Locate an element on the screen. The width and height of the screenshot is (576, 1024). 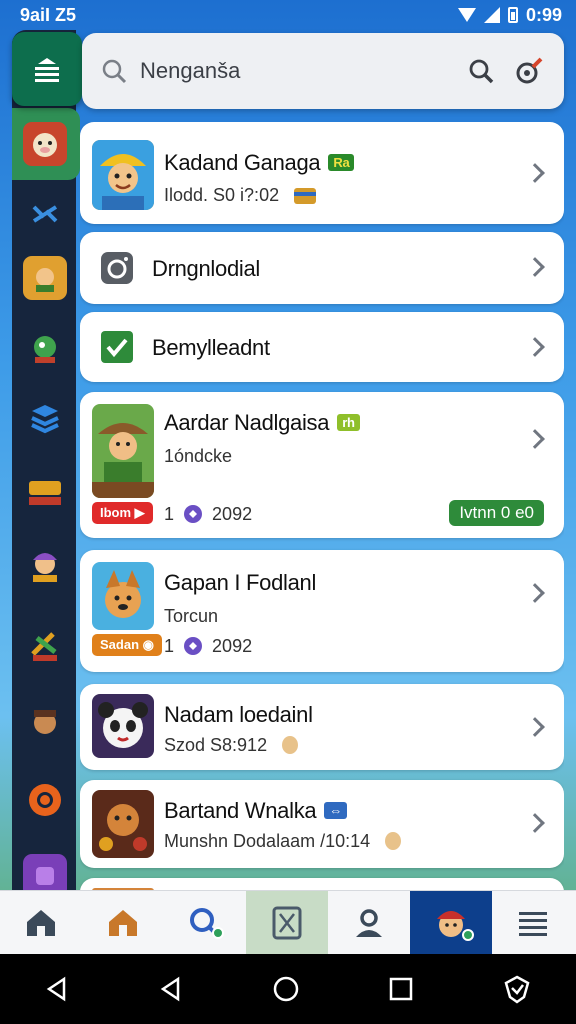
dog-icon is located at coordinates (123, 596).